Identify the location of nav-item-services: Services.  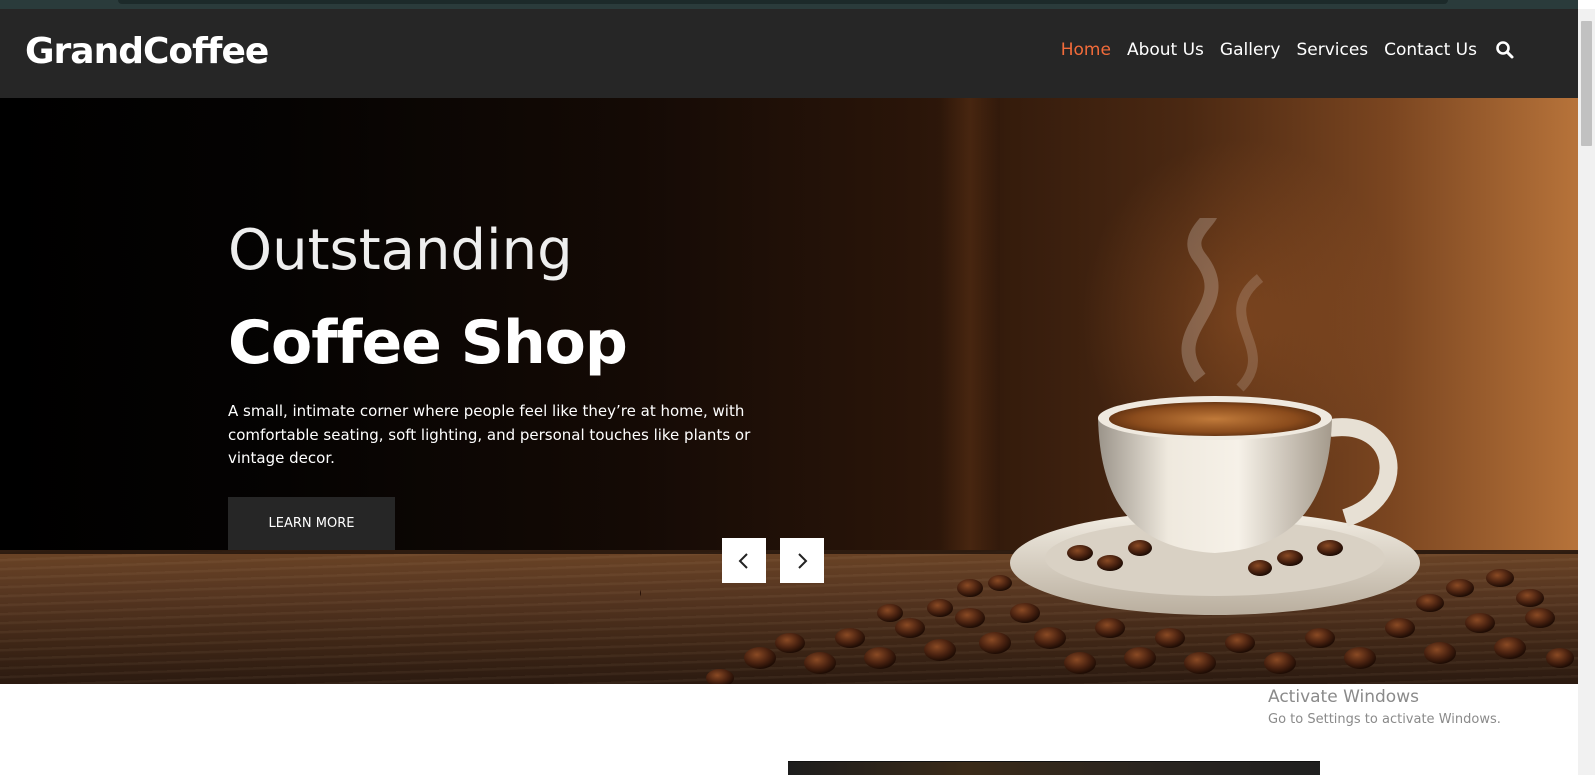
(1332, 50).